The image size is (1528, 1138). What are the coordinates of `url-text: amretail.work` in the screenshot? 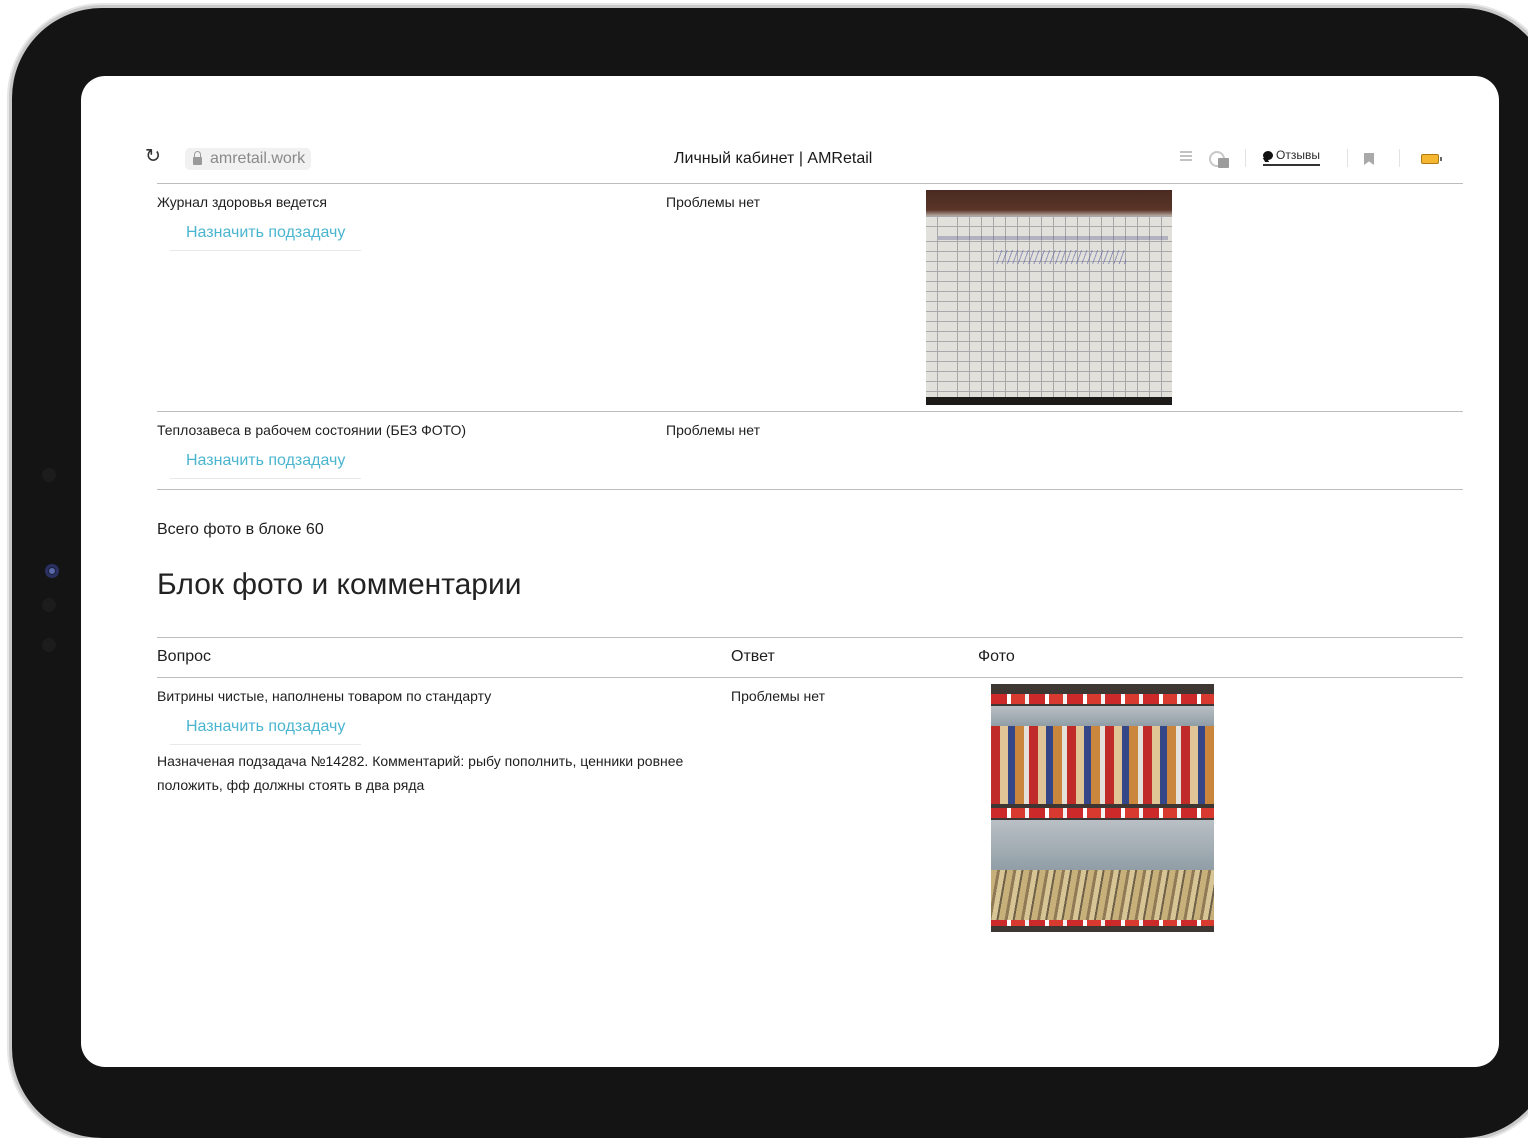 It's located at (258, 158).